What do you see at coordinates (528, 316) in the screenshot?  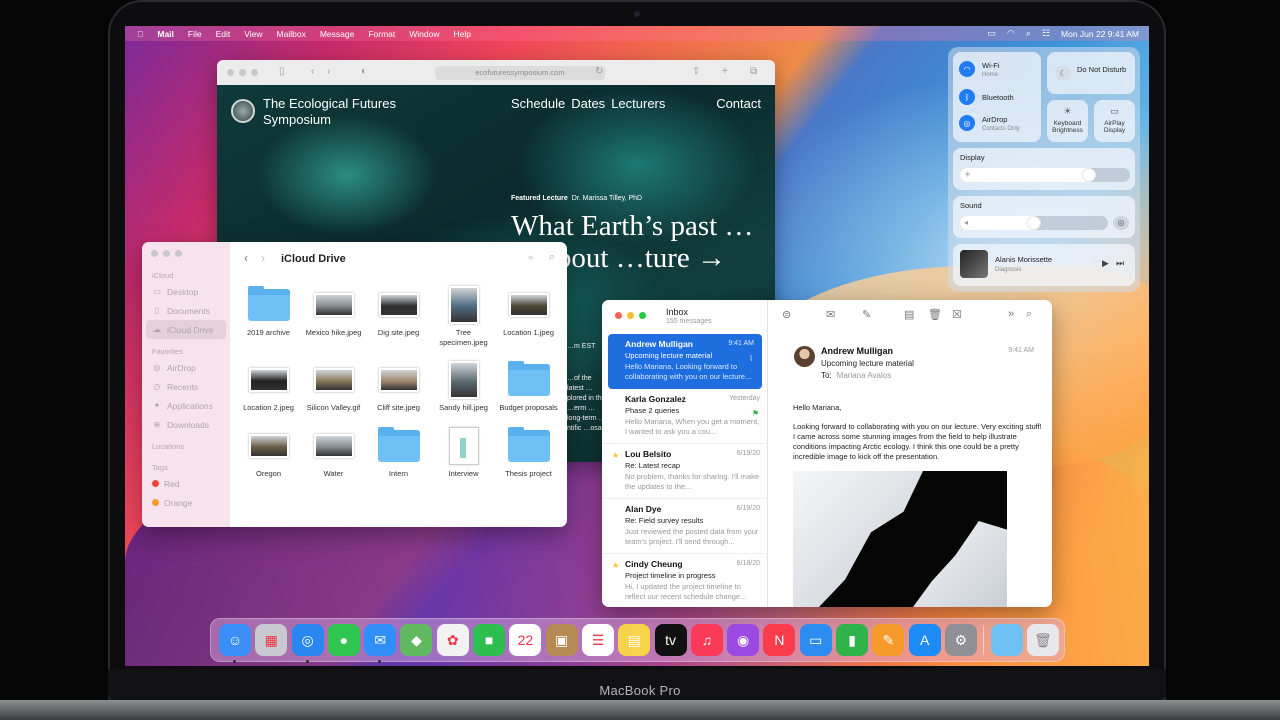 I see `file-item: Location 1.jpeg` at bounding box center [528, 316].